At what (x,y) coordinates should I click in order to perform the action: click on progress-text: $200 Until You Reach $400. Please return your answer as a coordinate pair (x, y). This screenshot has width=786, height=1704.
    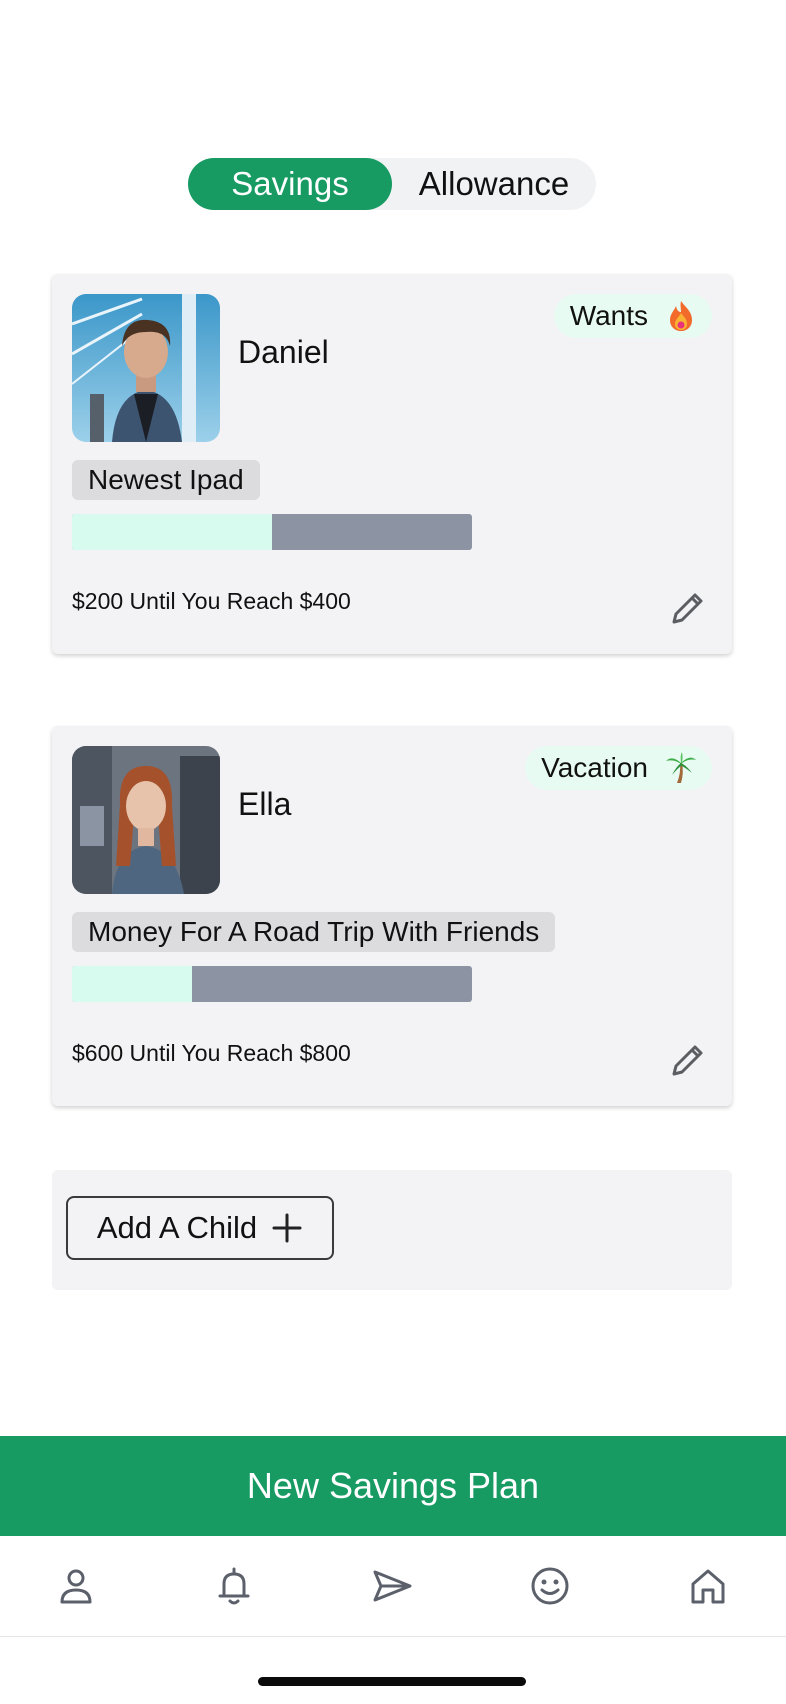
    Looking at the image, I should click on (211, 601).